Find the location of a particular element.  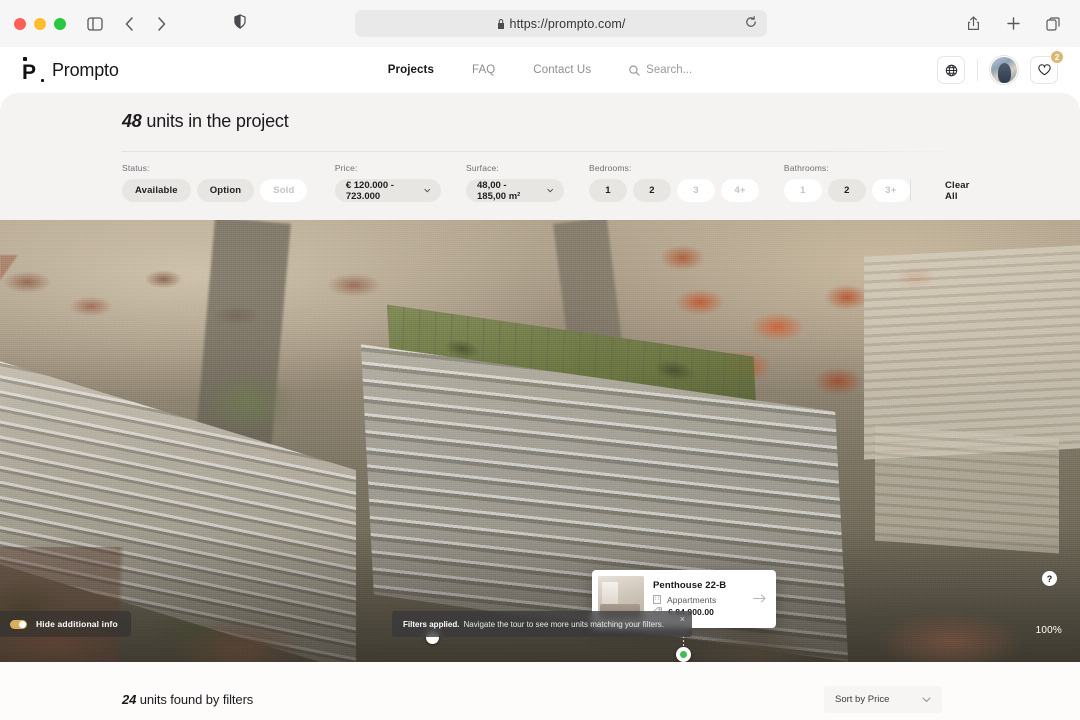

price-range-select: € 120.000 - 723.000 is located at coordinates (388, 190).